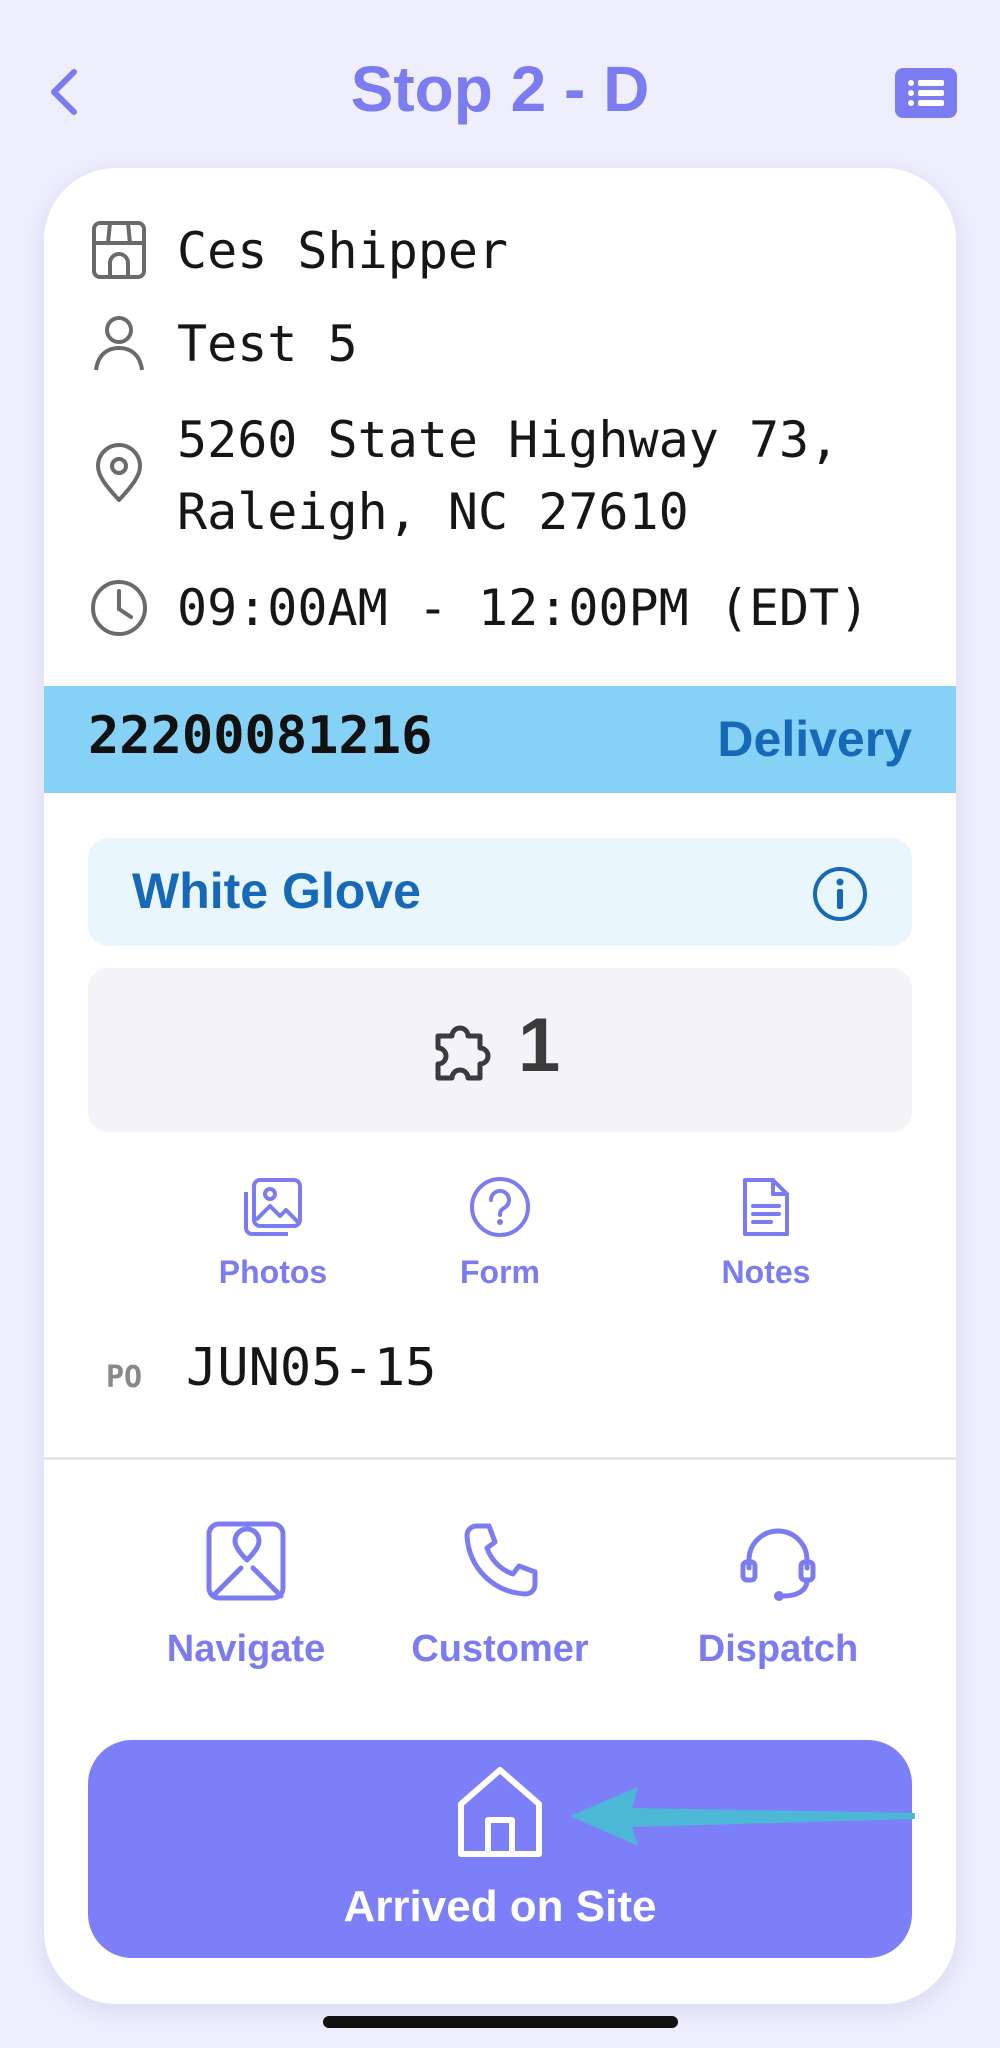  I want to click on dispatch-label: Dispatch, so click(778, 1649).